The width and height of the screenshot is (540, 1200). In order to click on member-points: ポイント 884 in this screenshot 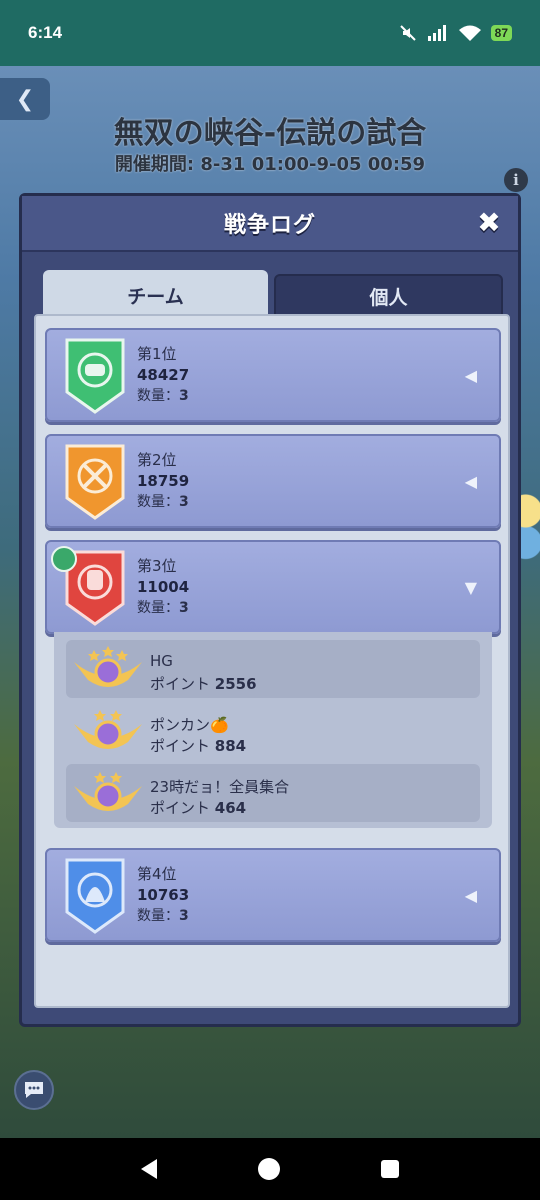, I will do `click(198, 746)`.